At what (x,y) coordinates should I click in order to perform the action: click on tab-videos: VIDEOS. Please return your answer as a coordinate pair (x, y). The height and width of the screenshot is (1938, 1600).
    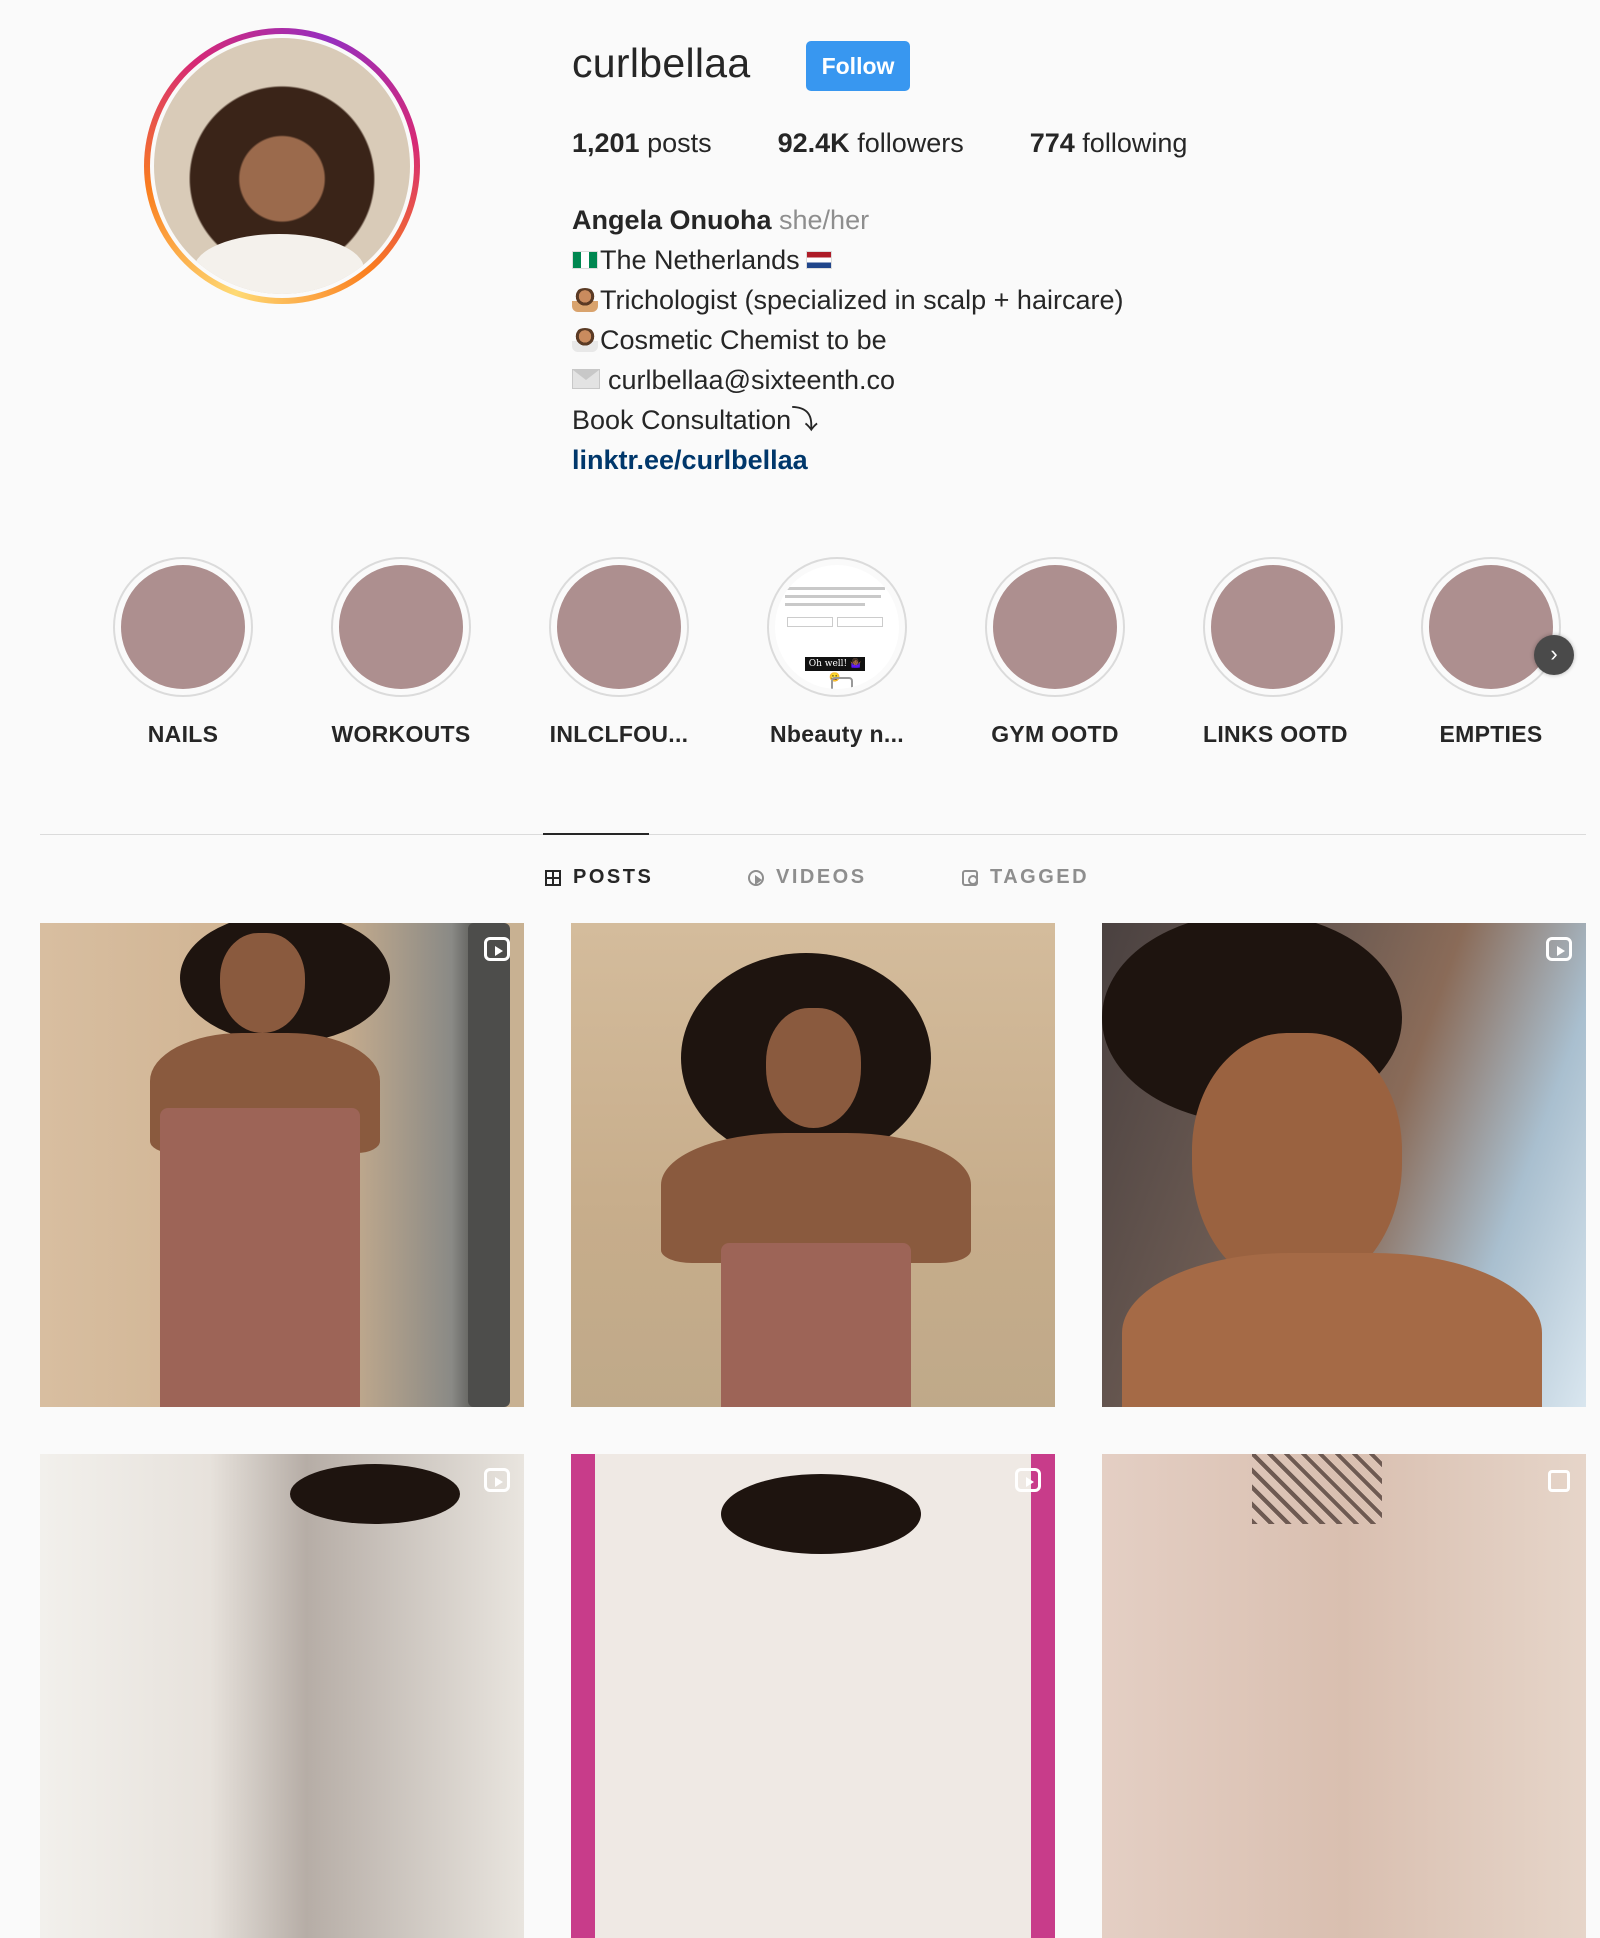
    Looking at the image, I should click on (807, 877).